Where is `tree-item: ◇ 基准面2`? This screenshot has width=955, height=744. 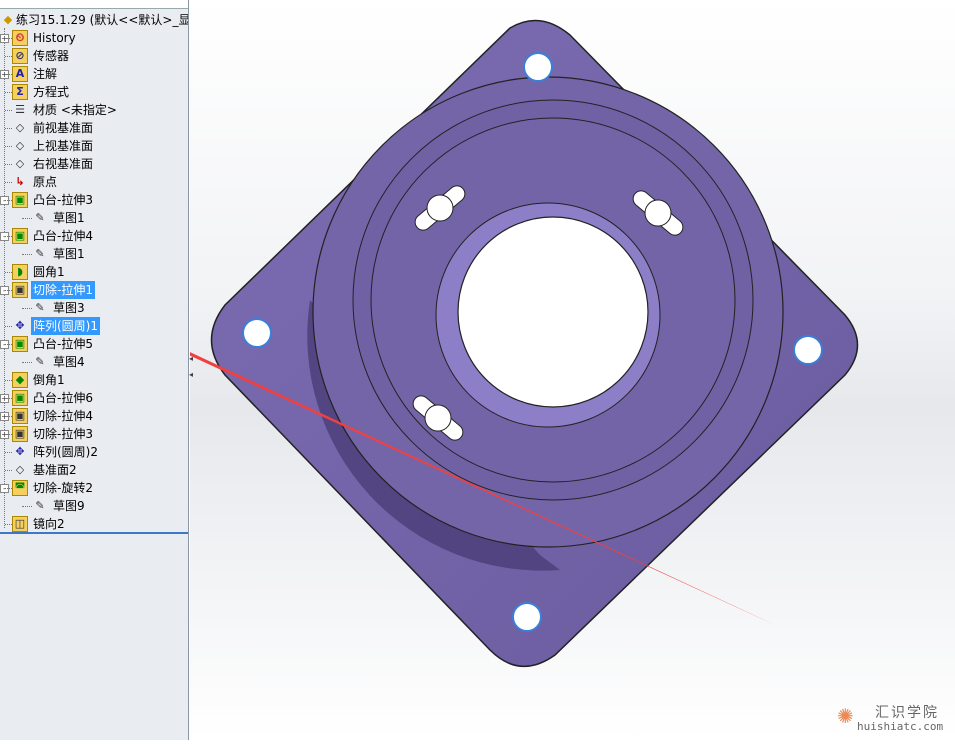
tree-item: ◇ 基准面2 is located at coordinates (94, 470).